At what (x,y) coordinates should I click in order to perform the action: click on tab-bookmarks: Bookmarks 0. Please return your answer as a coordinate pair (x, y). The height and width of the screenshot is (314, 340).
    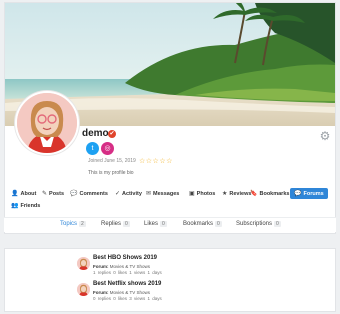
    Looking at the image, I should click on (202, 224).